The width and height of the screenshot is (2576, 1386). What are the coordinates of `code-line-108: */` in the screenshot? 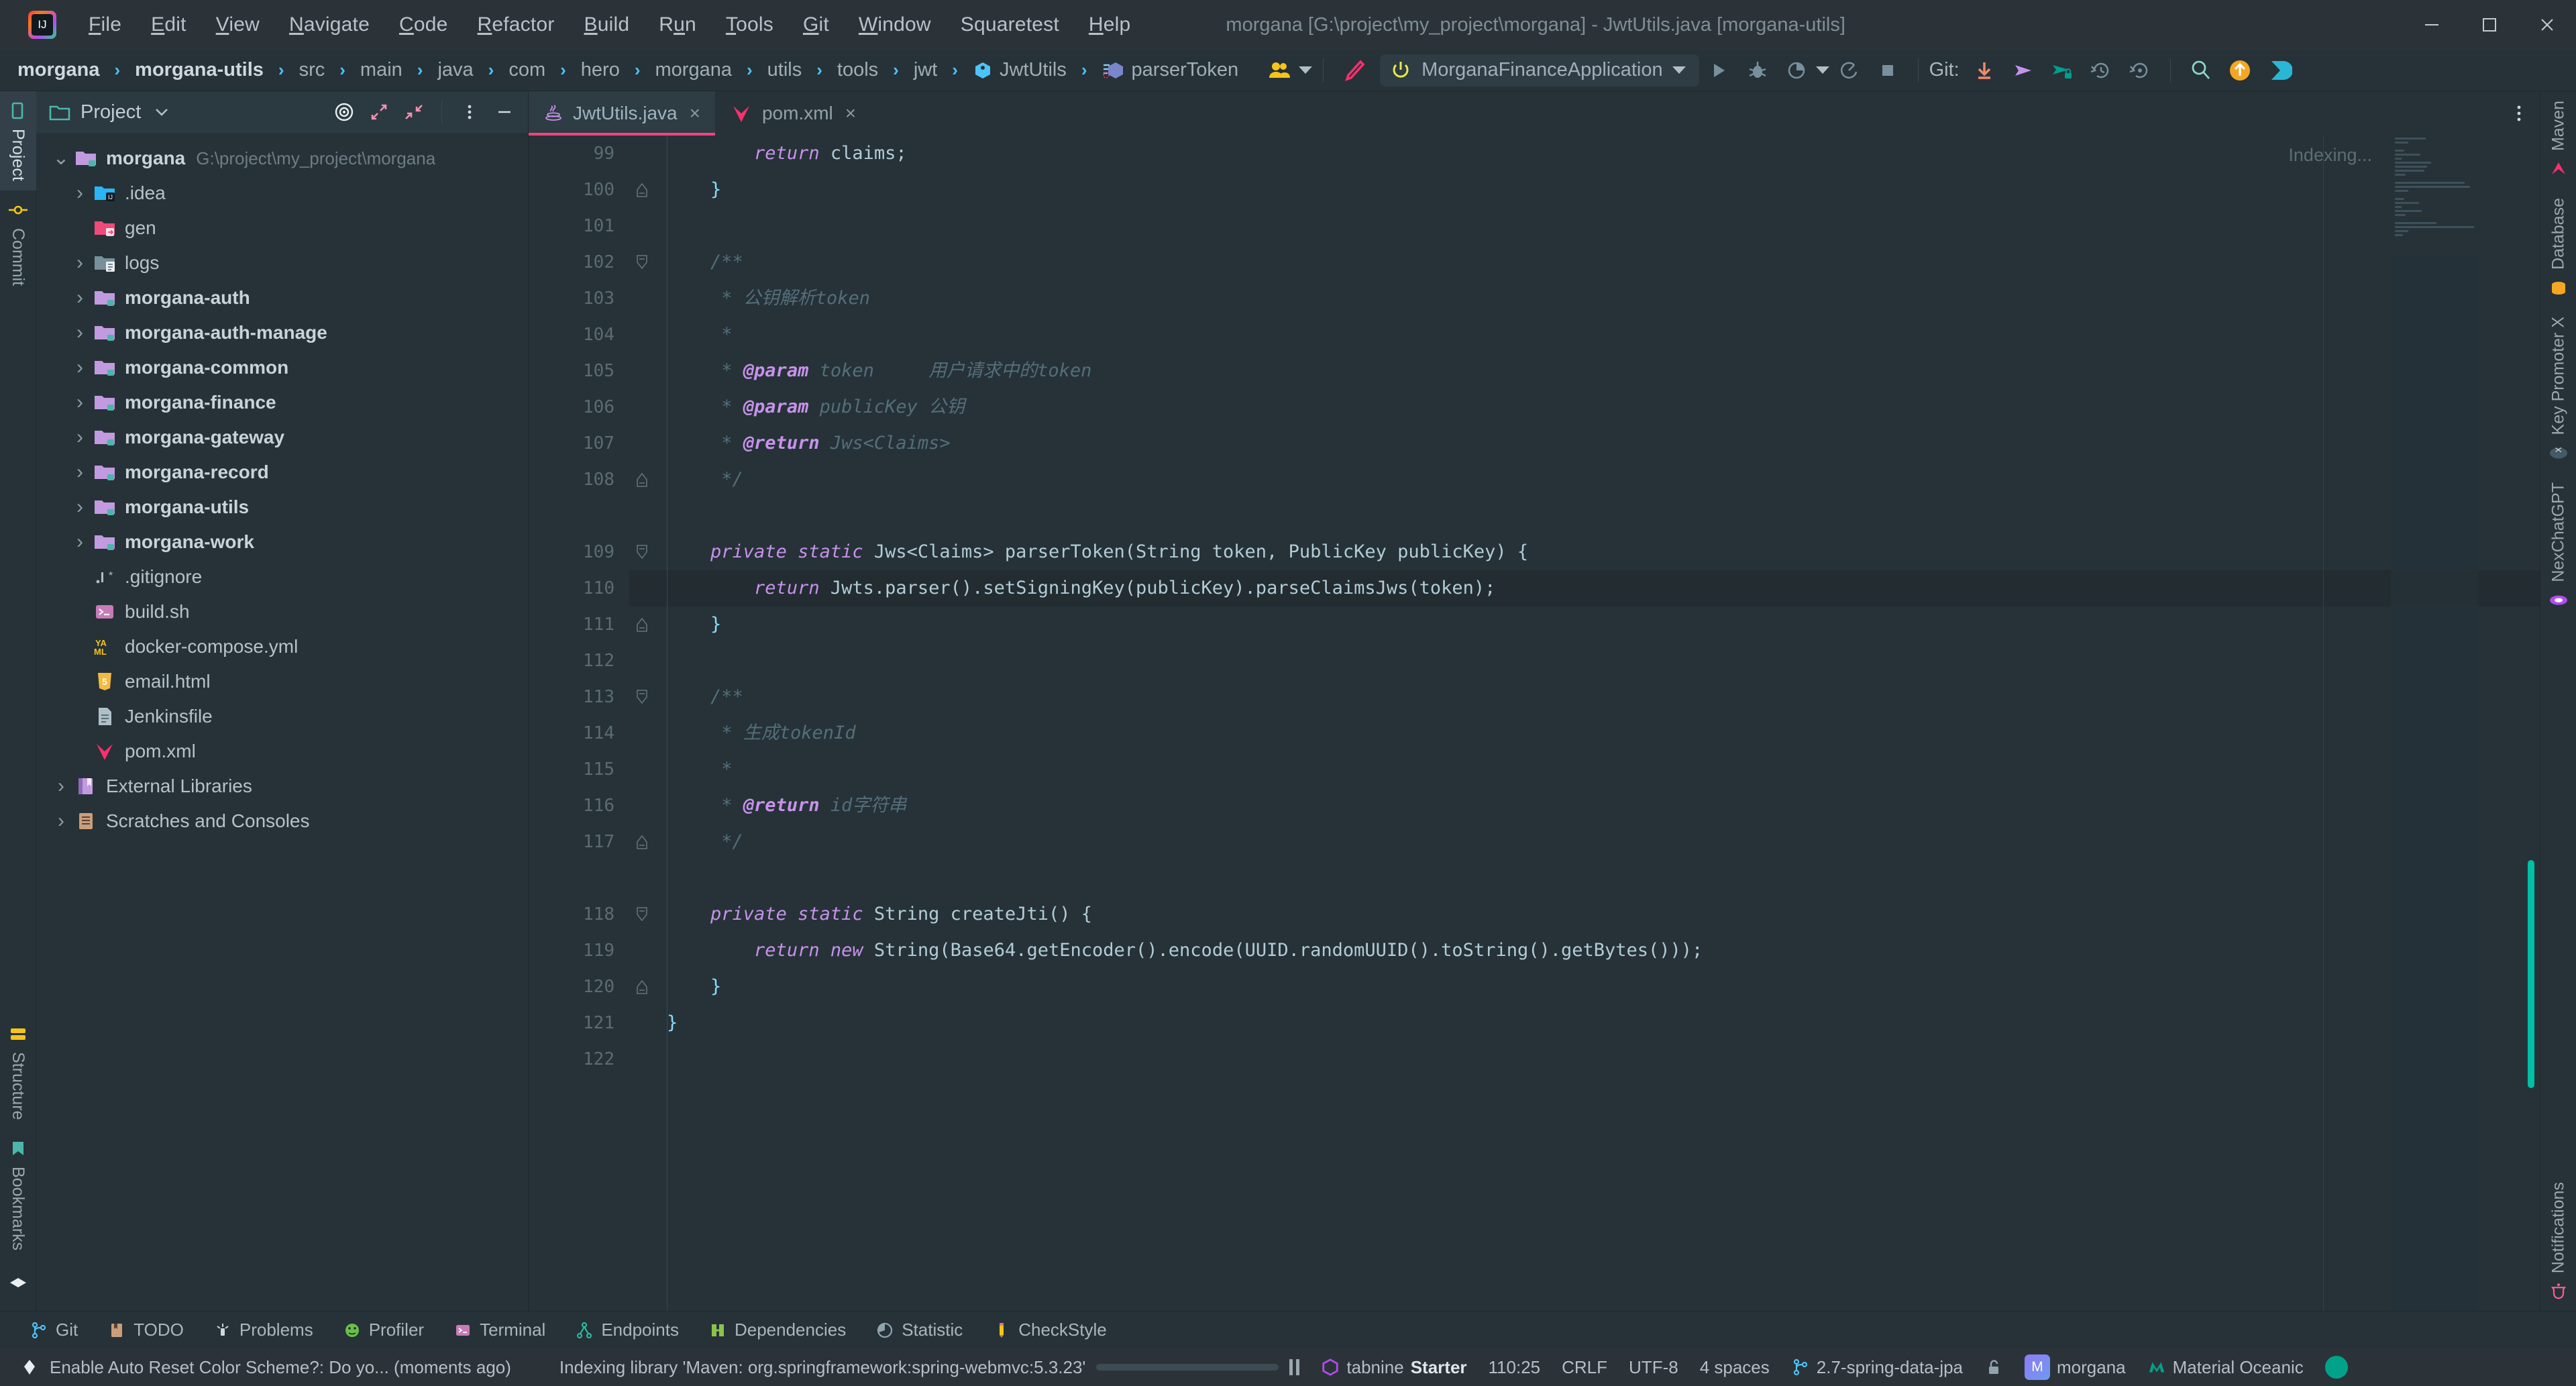 It's located at (1584, 480).